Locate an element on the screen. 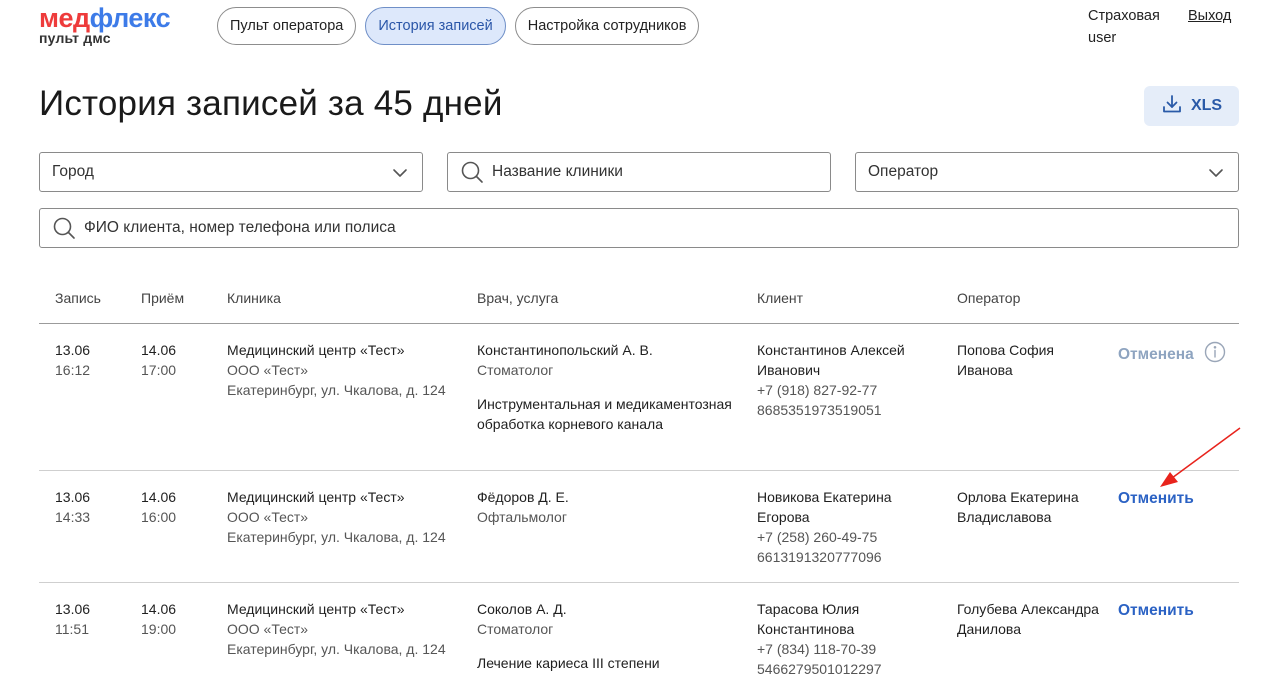 The image size is (1277, 687). city-select: Город is located at coordinates (231, 172).